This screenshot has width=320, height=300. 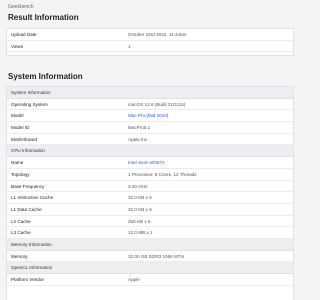 What do you see at coordinates (17, 46) in the screenshot?
I see `row-key: Views` at bounding box center [17, 46].